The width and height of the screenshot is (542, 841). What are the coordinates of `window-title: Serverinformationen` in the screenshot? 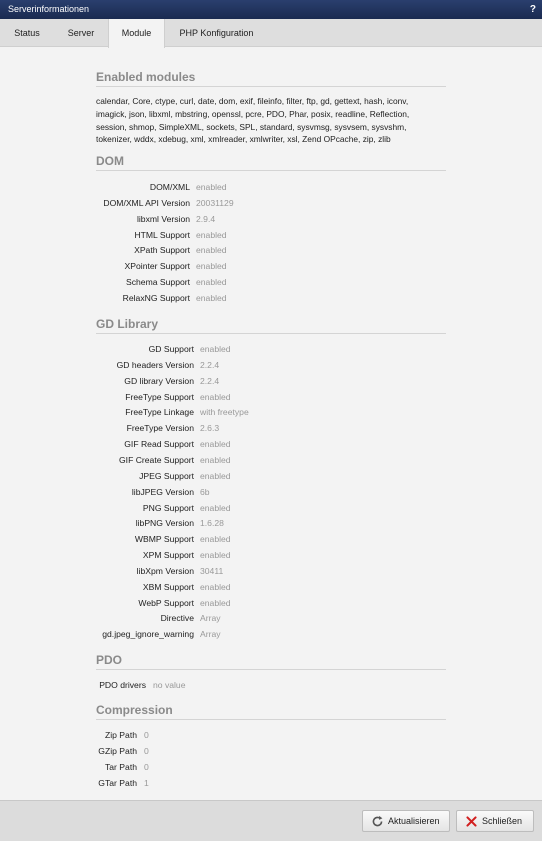 It's located at (49, 9).